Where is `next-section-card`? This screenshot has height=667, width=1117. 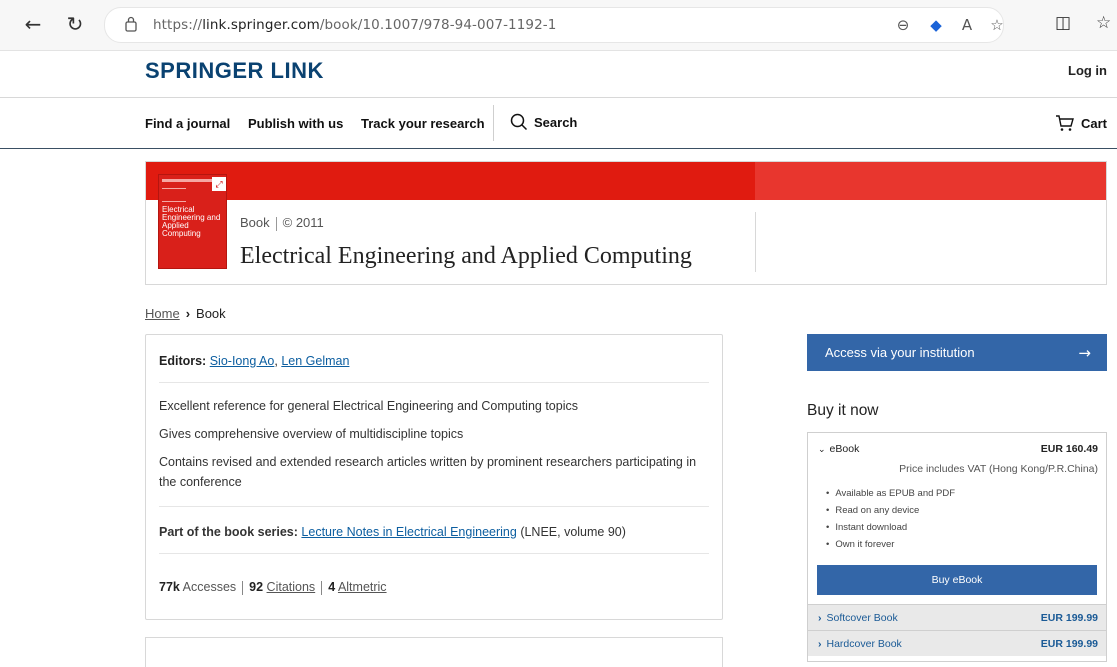
next-section-card is located at coordinates (434, 652).